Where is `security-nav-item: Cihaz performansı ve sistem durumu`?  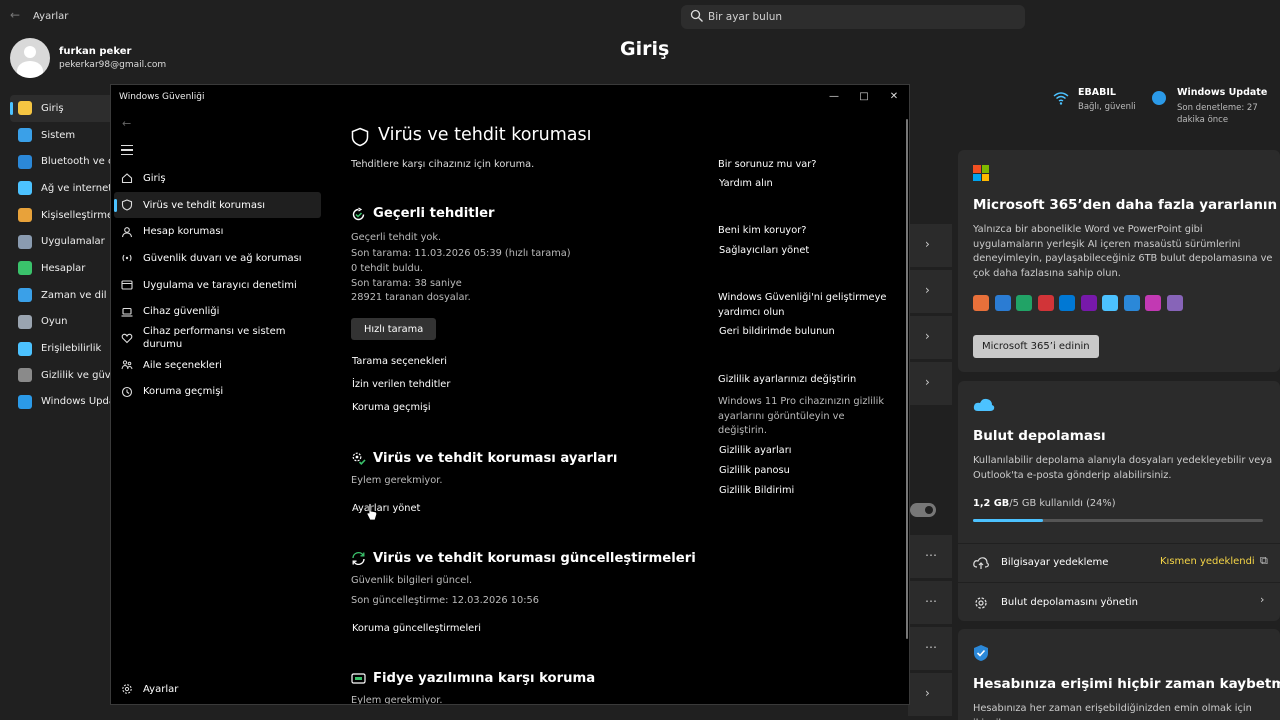
security-nav-item: Cihaz performansı ve sistem durumu is located at coordinates (217, 338).